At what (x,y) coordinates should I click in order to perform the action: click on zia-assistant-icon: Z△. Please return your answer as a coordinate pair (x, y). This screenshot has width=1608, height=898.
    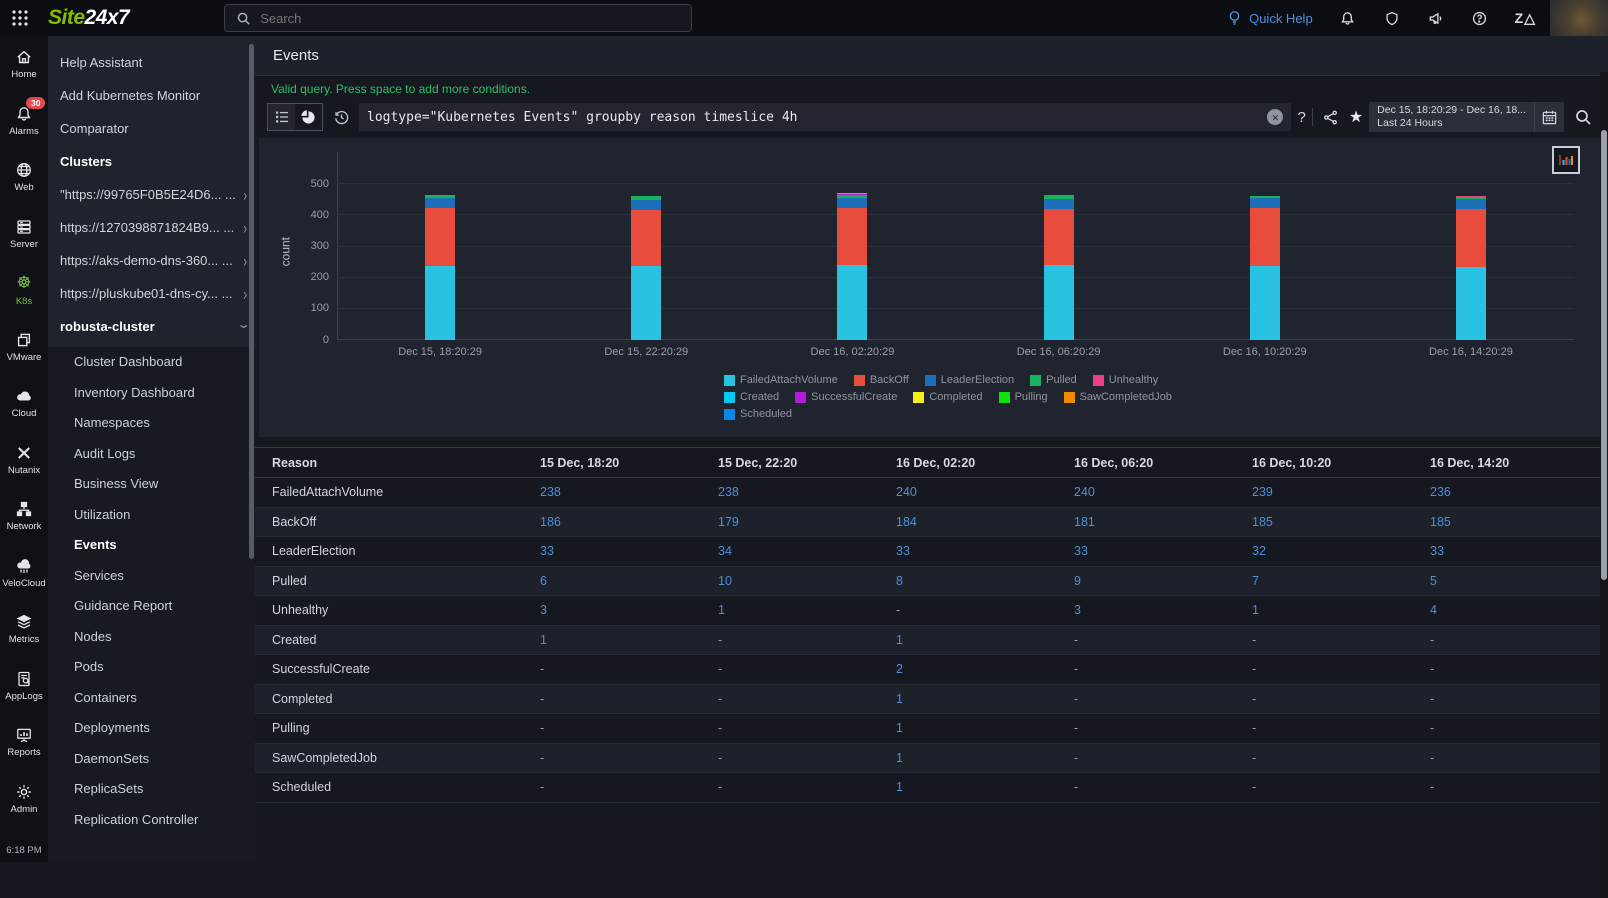
    Looking at the image, I should click on (1525, 18).